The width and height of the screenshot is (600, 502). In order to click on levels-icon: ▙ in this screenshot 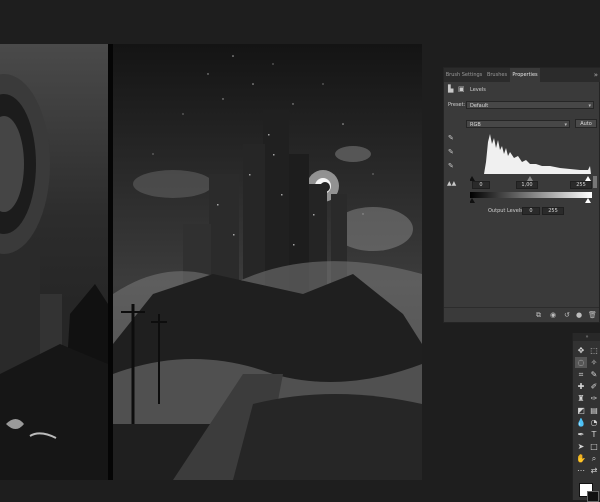, I will do `click(451, 89)`.